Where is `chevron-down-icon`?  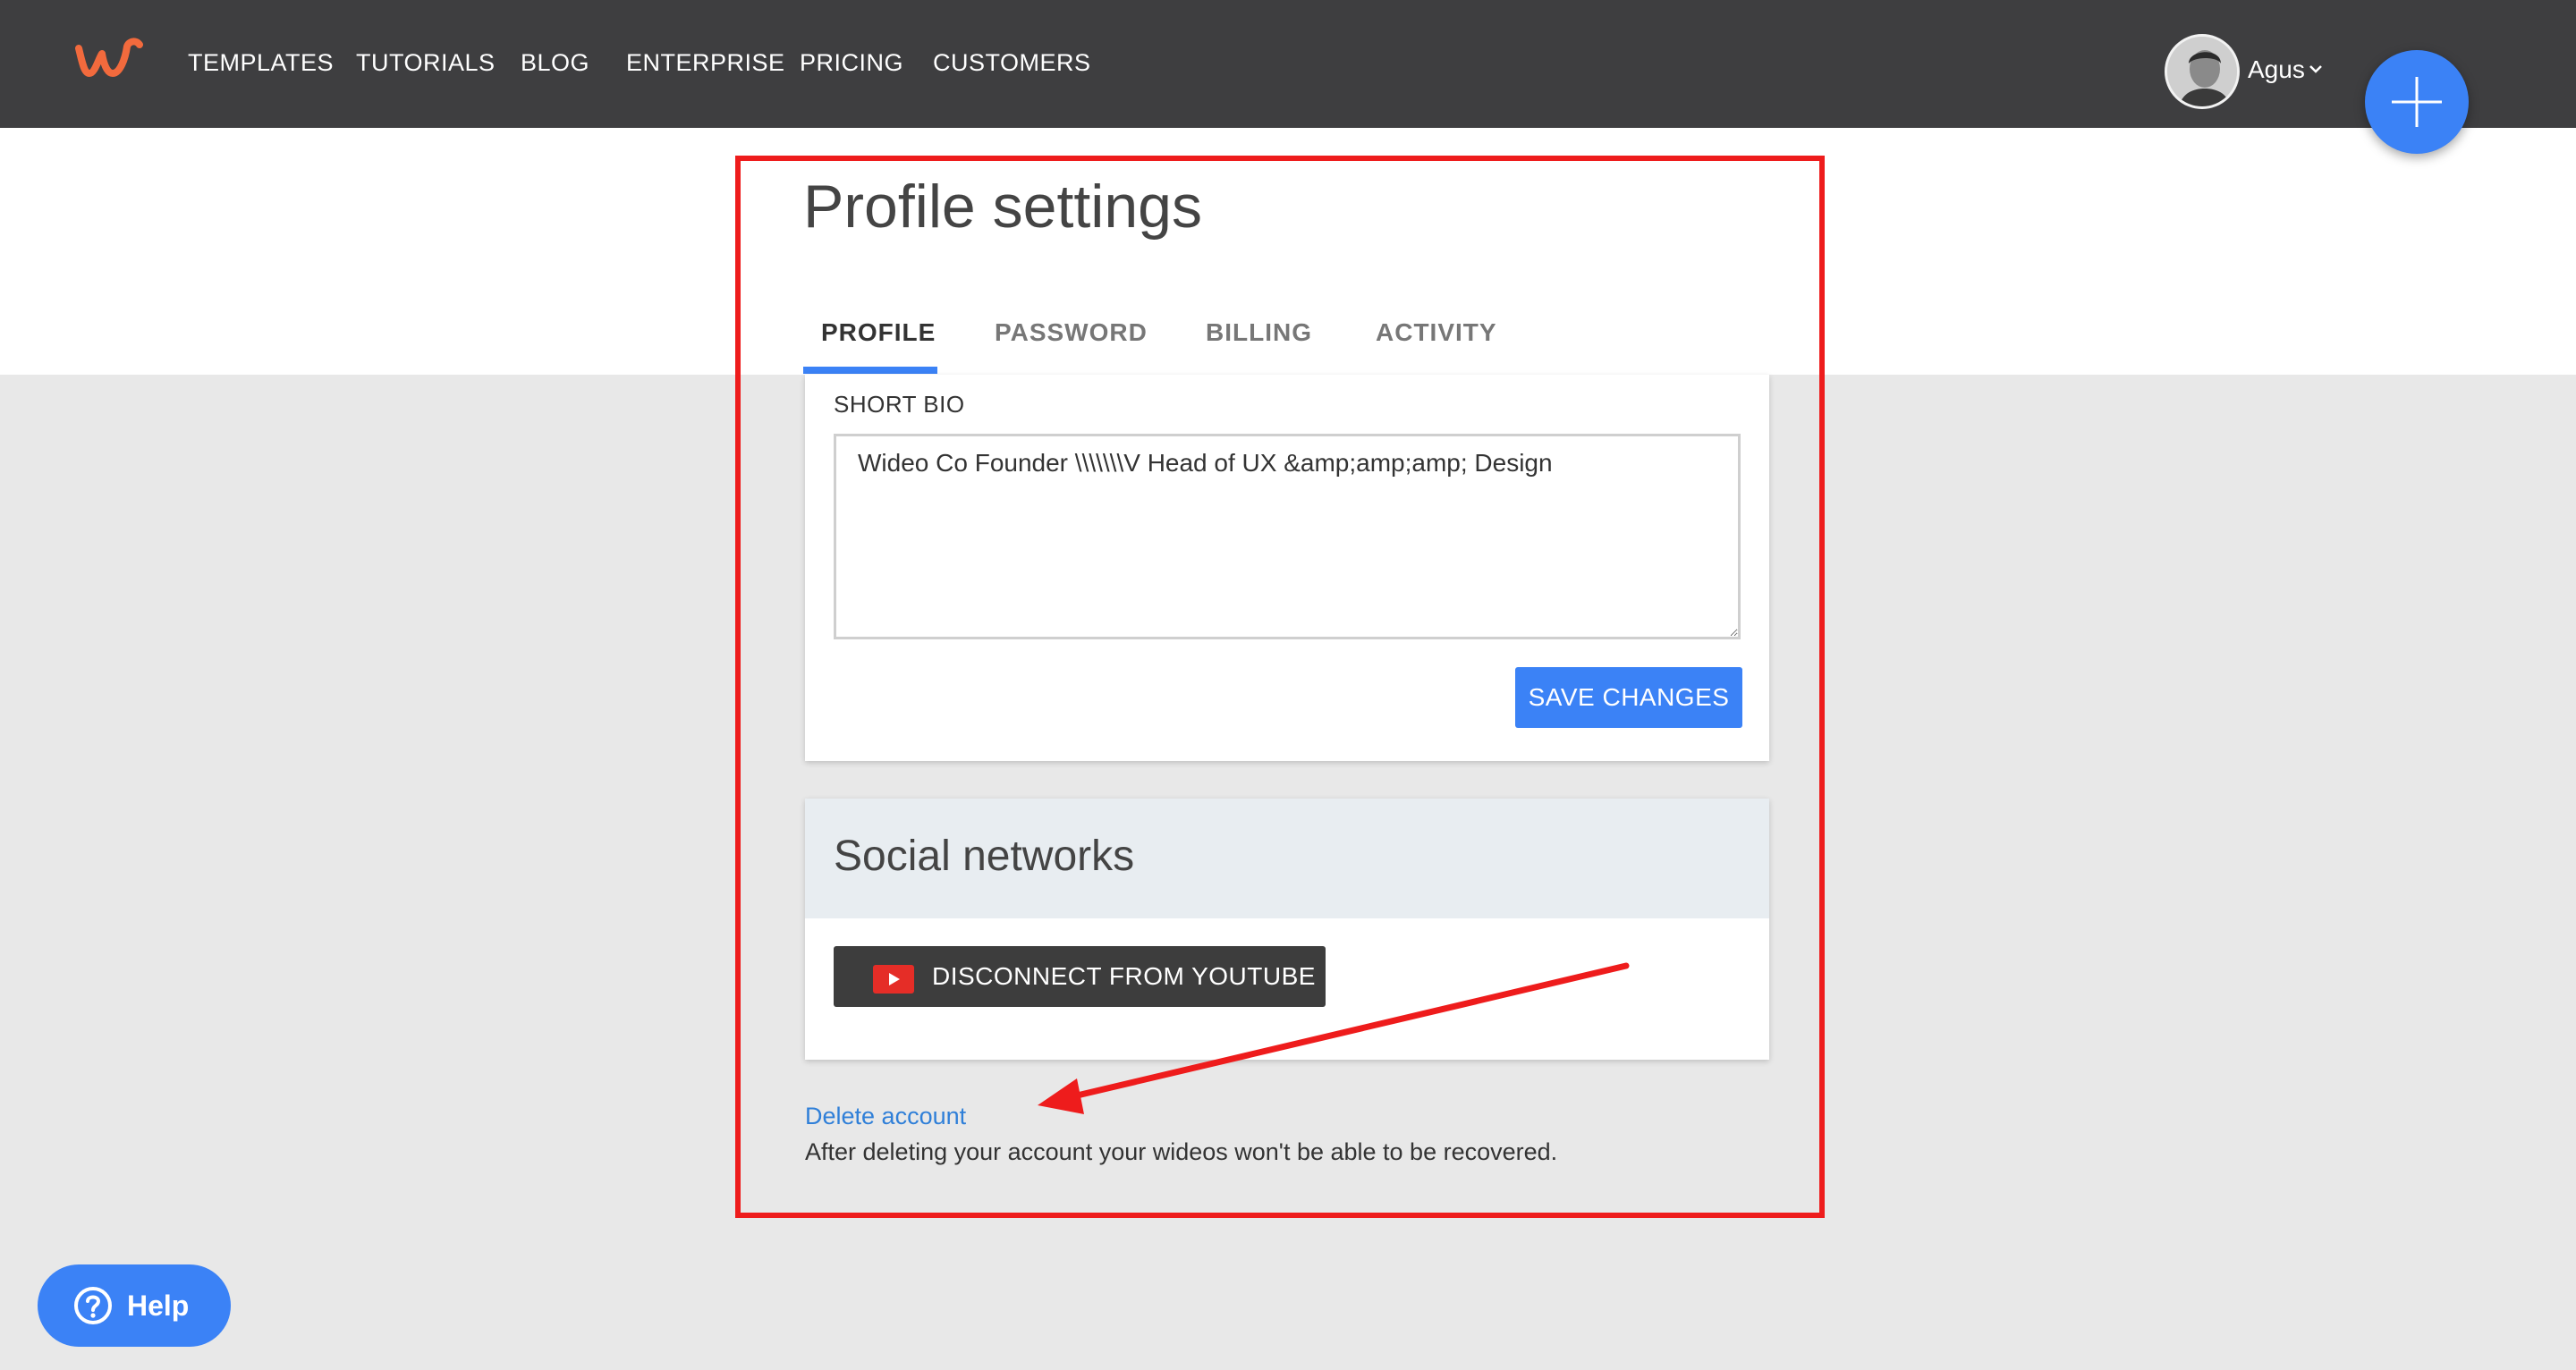 chevron-down-icon is located at coordinates (2316, 69).